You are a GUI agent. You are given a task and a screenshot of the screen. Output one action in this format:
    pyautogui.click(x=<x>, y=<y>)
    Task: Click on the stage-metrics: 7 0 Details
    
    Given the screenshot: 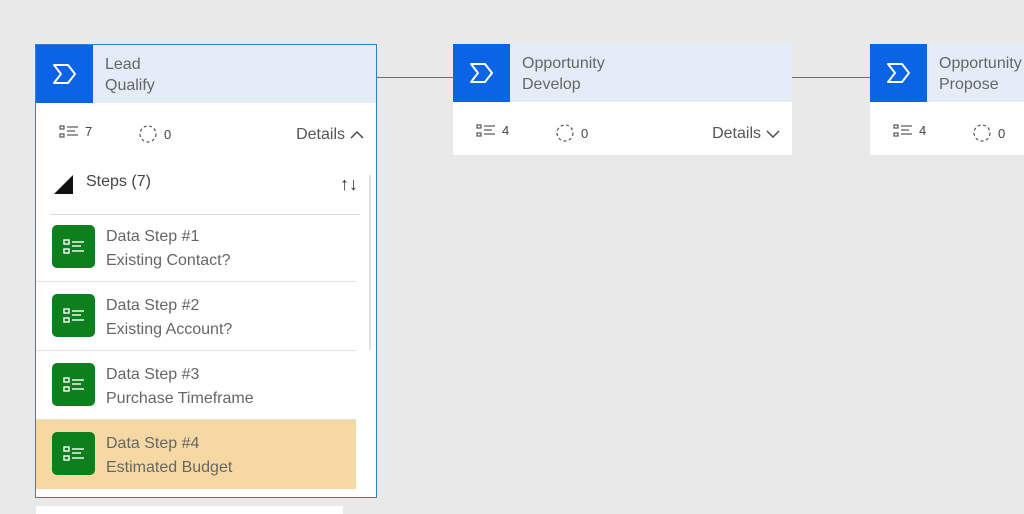 What is the action you would take?
    pyautogui.click(x=206, y=129)
    